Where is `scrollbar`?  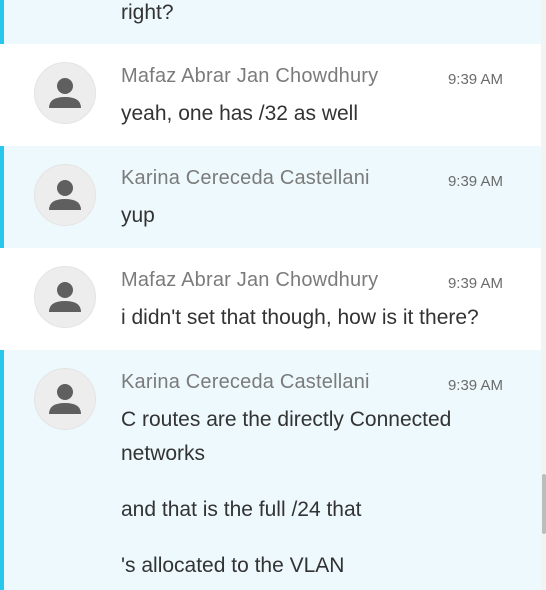
scrollbar is located at coordinates (543, 295).